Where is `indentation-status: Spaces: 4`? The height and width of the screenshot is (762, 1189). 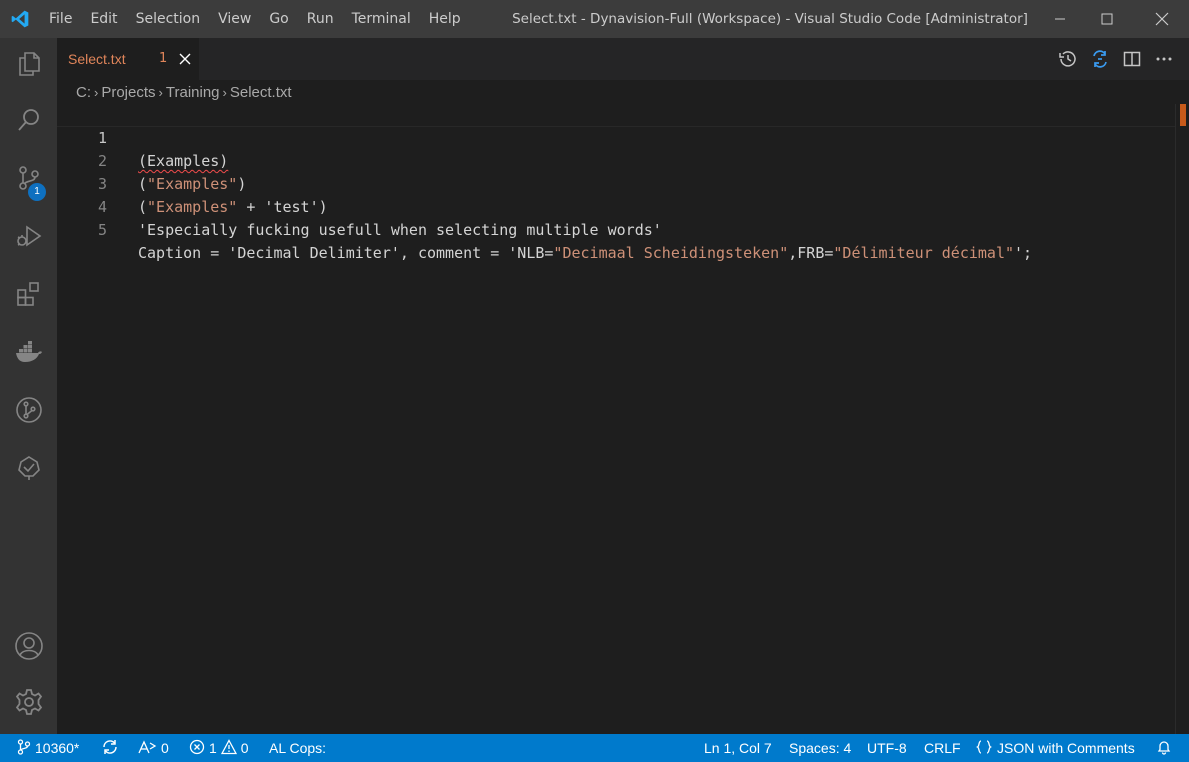
indentation-status: Spaces: 4 is located at coordinates (820, 748).